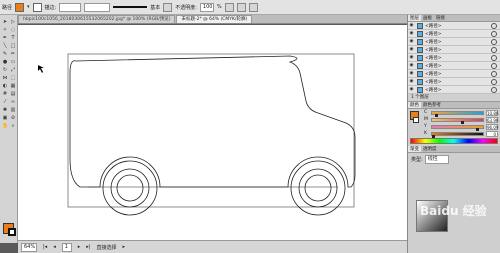 This screenshot has width=500, height=253. What do you see at coordinates (5, 94) in the screenshot?
I see `mesh-tool-icon: #` at bounding box center [5, 94].